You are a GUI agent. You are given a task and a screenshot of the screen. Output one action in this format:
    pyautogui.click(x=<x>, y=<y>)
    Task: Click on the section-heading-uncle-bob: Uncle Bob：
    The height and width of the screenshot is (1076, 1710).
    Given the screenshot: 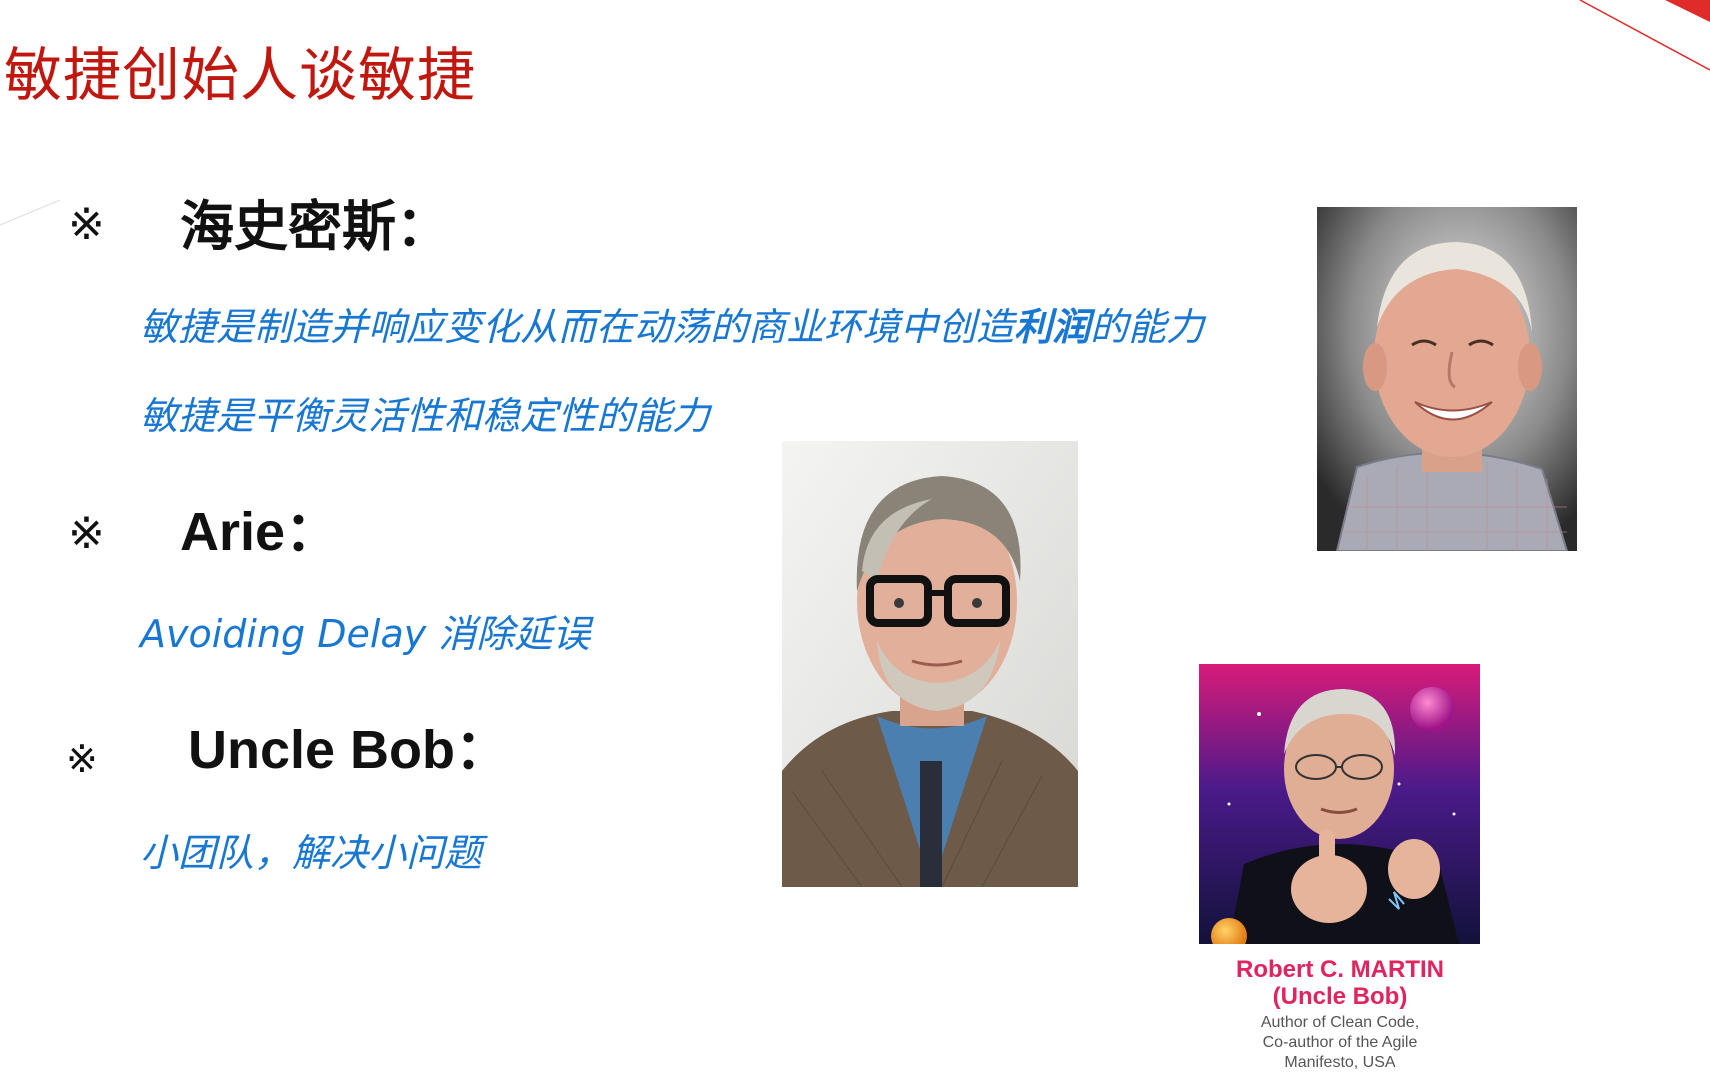 What is the action you would take?
    pyautogui.click(x=349, y=750)
    